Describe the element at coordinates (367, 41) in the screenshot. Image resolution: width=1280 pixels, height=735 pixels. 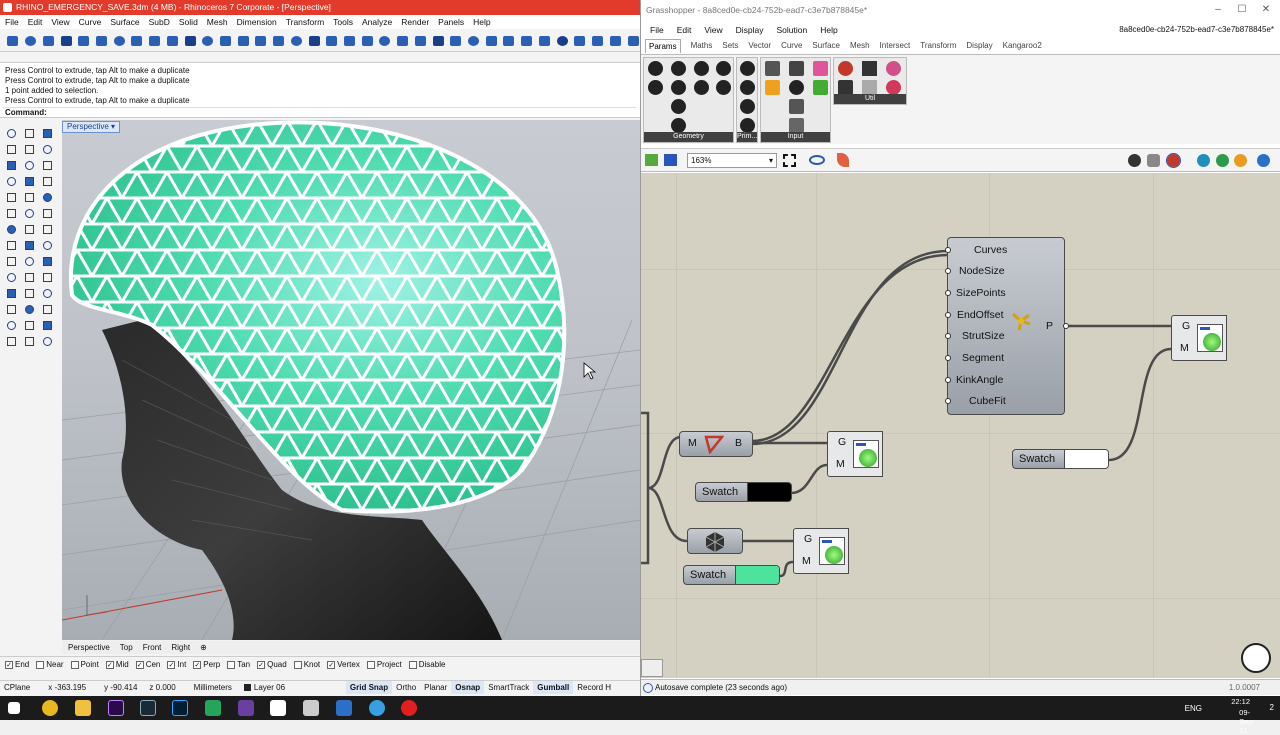
I see `rhino-tool-21-icon` at that location.